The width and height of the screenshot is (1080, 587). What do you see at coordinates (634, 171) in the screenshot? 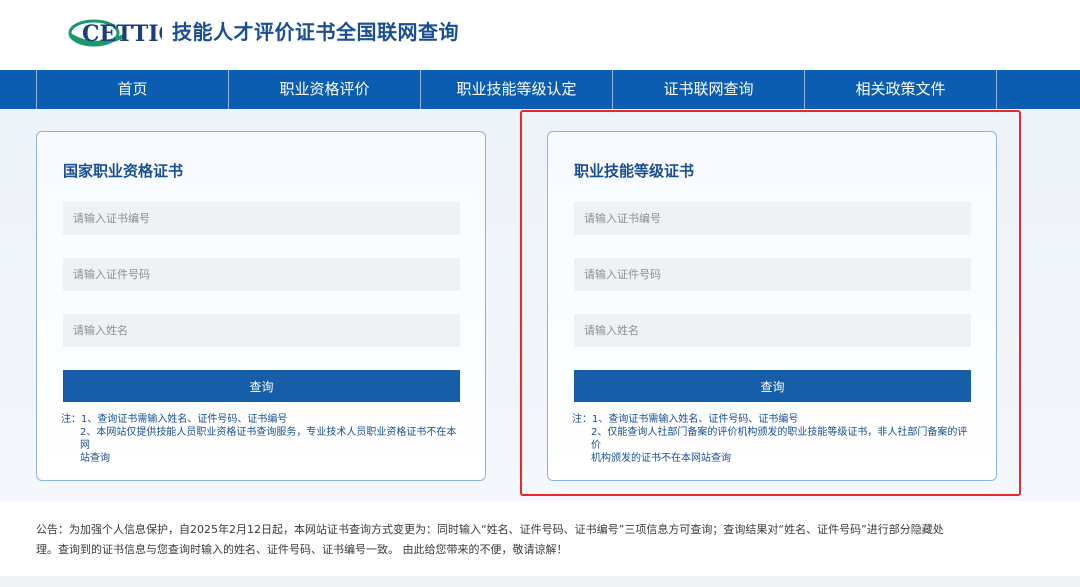
I see `card-title: 职业技能等级证书` at bounding box center [634, 171].